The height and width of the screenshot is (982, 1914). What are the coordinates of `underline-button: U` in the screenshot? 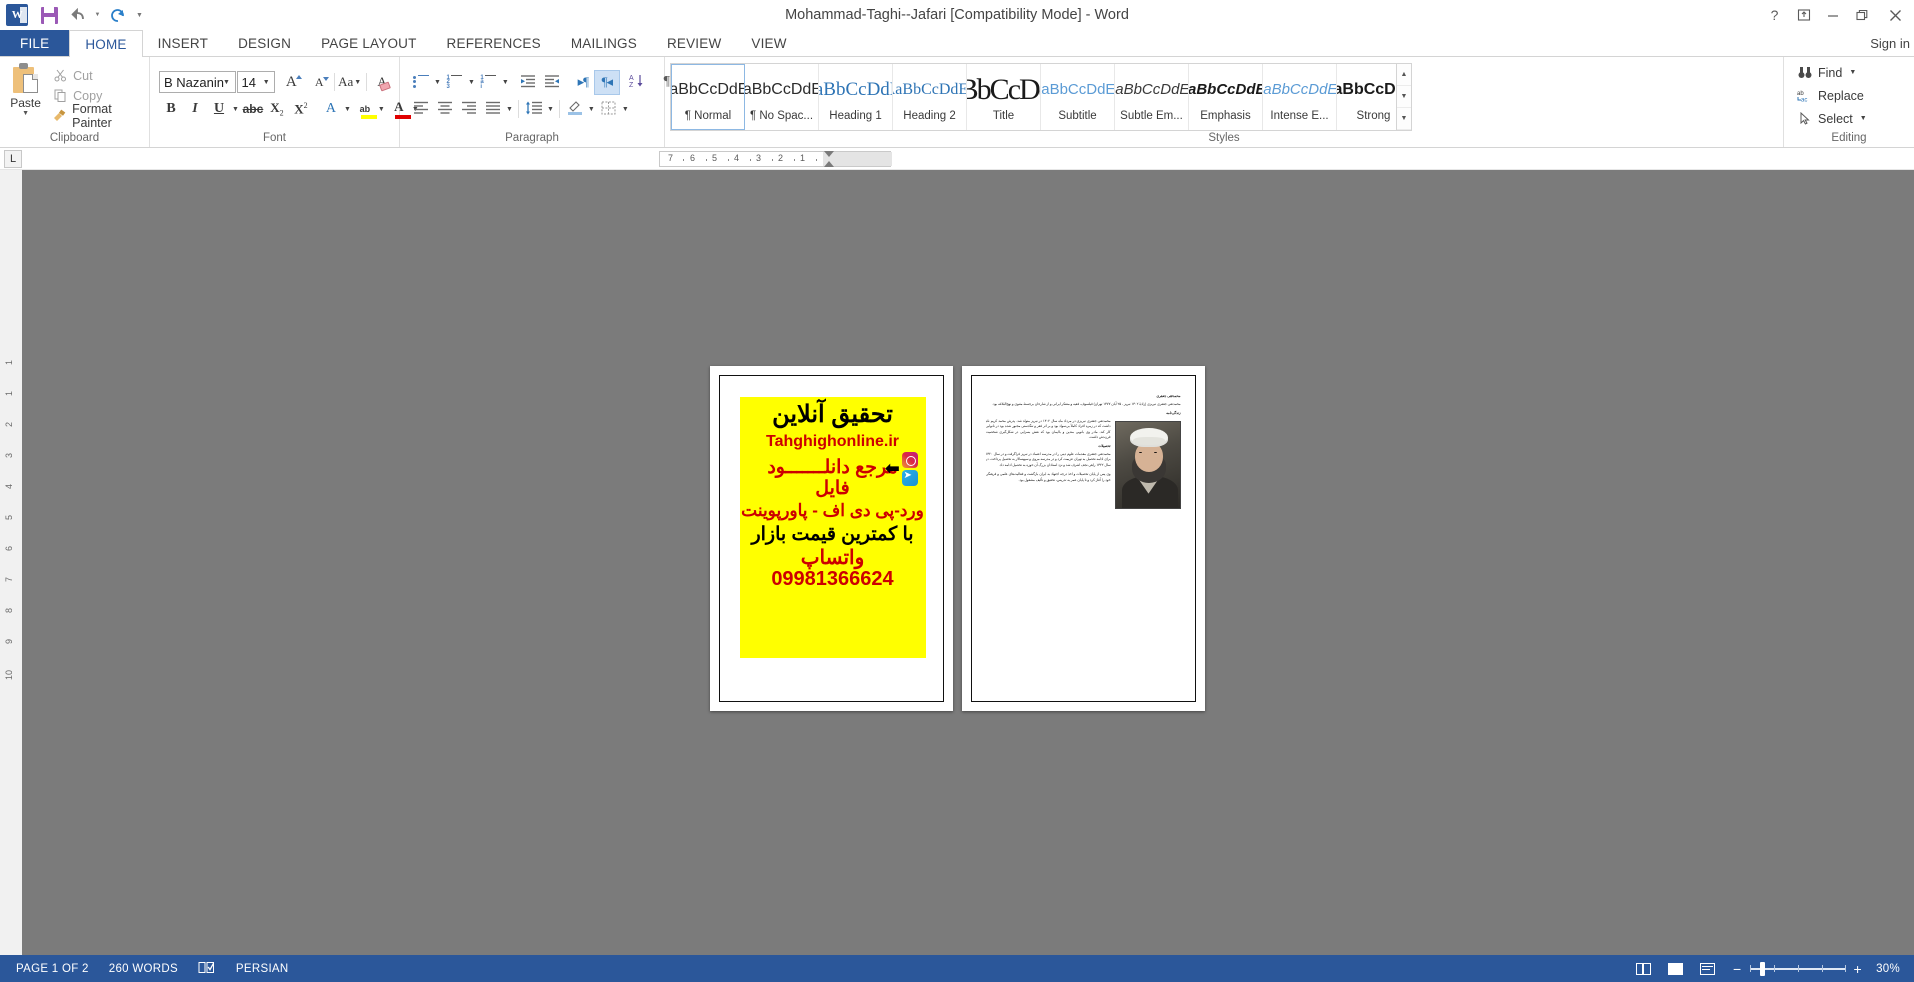 It's located at (219, 109).